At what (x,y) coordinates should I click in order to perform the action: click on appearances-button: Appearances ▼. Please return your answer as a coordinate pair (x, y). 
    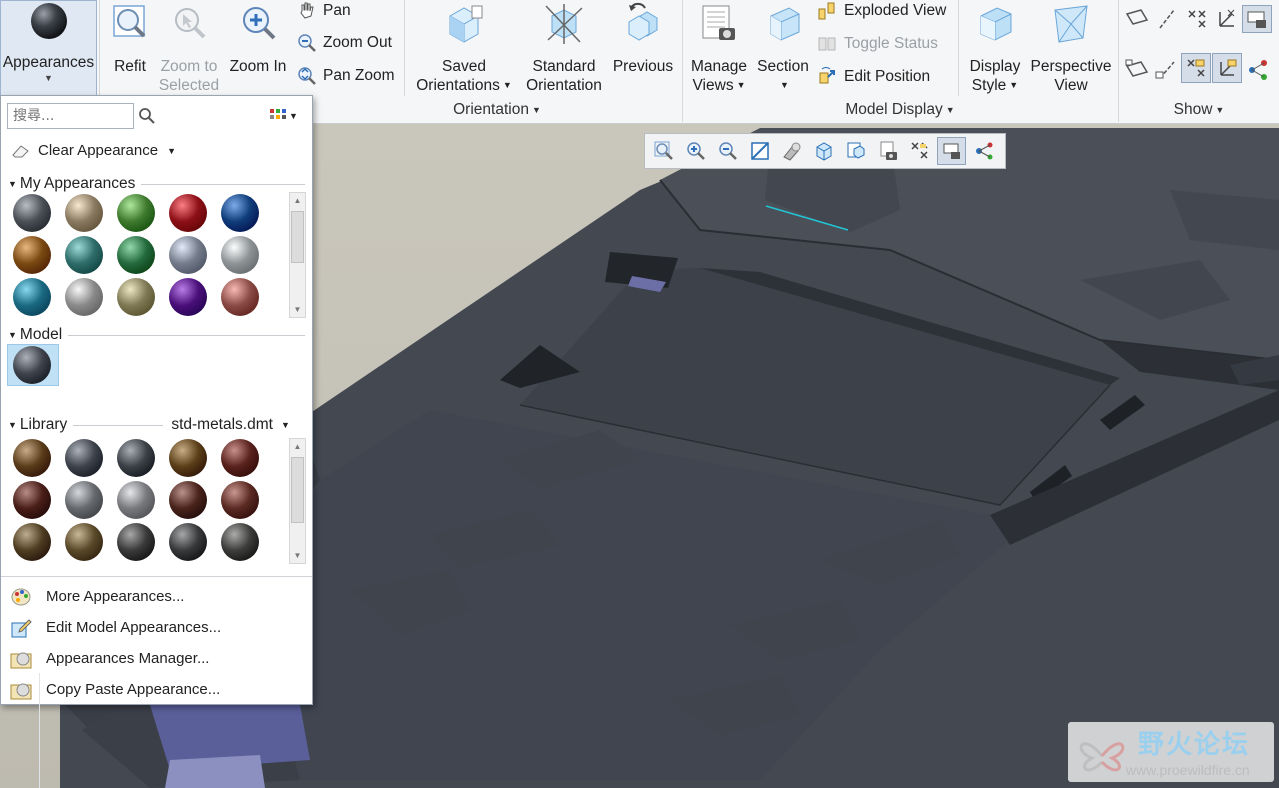
    Looking at the image, I should click on (48, 48).